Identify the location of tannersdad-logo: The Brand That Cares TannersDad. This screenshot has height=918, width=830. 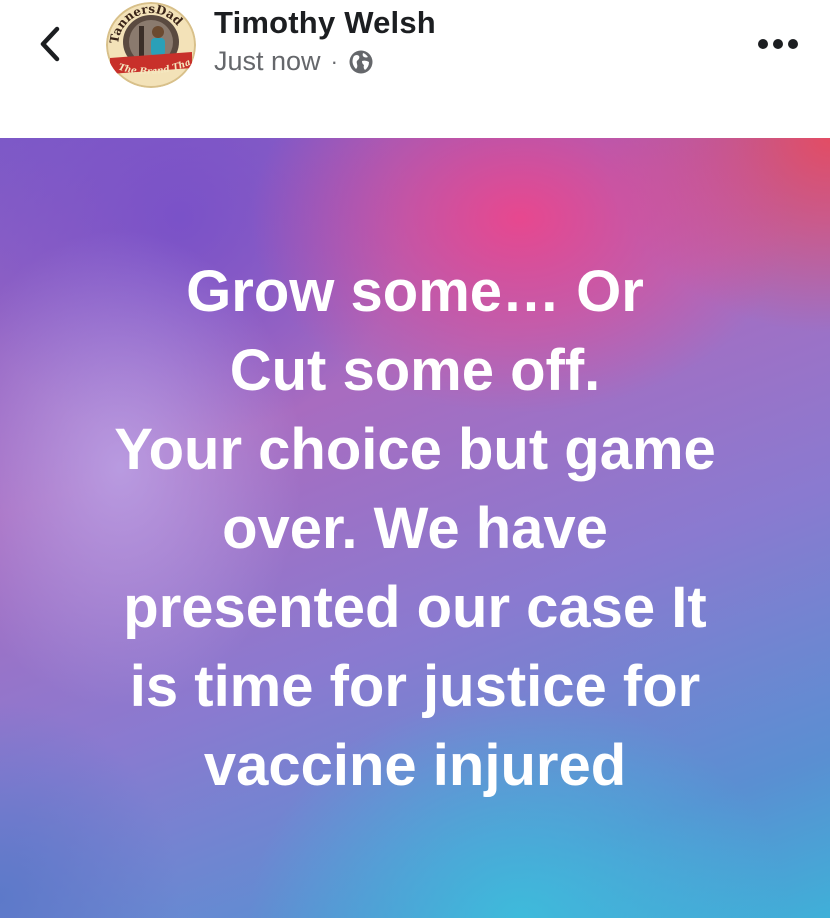
(151, 45).